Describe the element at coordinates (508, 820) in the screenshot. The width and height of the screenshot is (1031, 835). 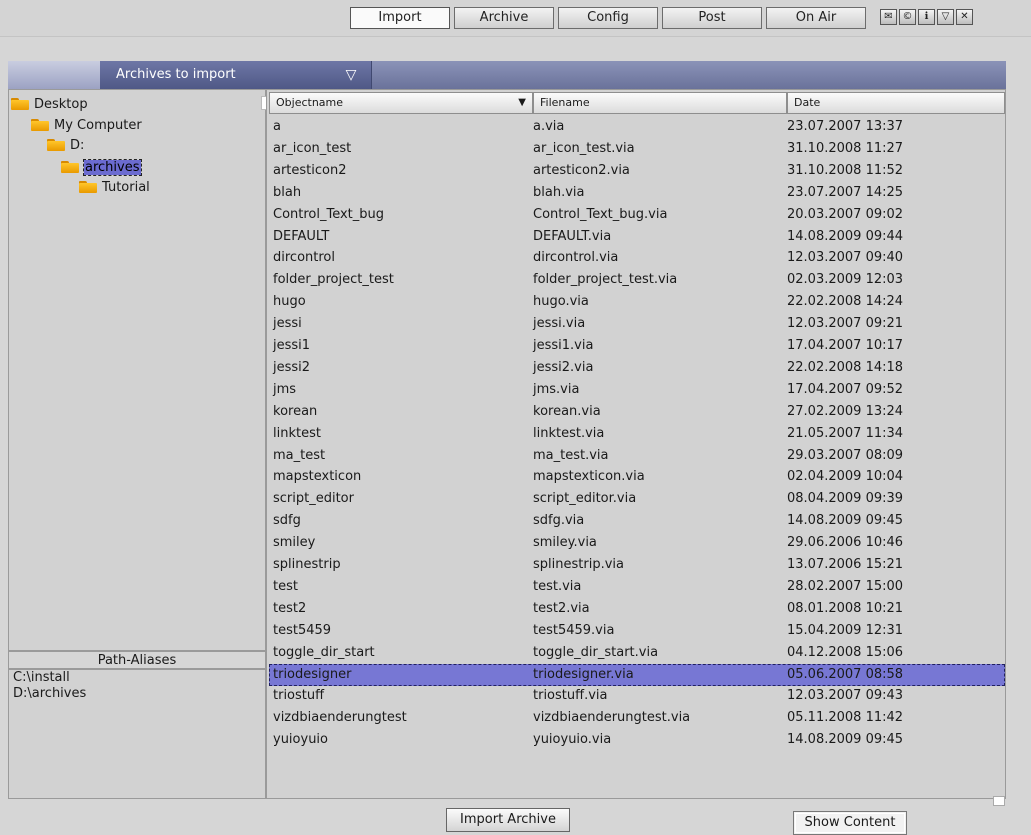
I see `import-archive-button: Import Archive` at that location.